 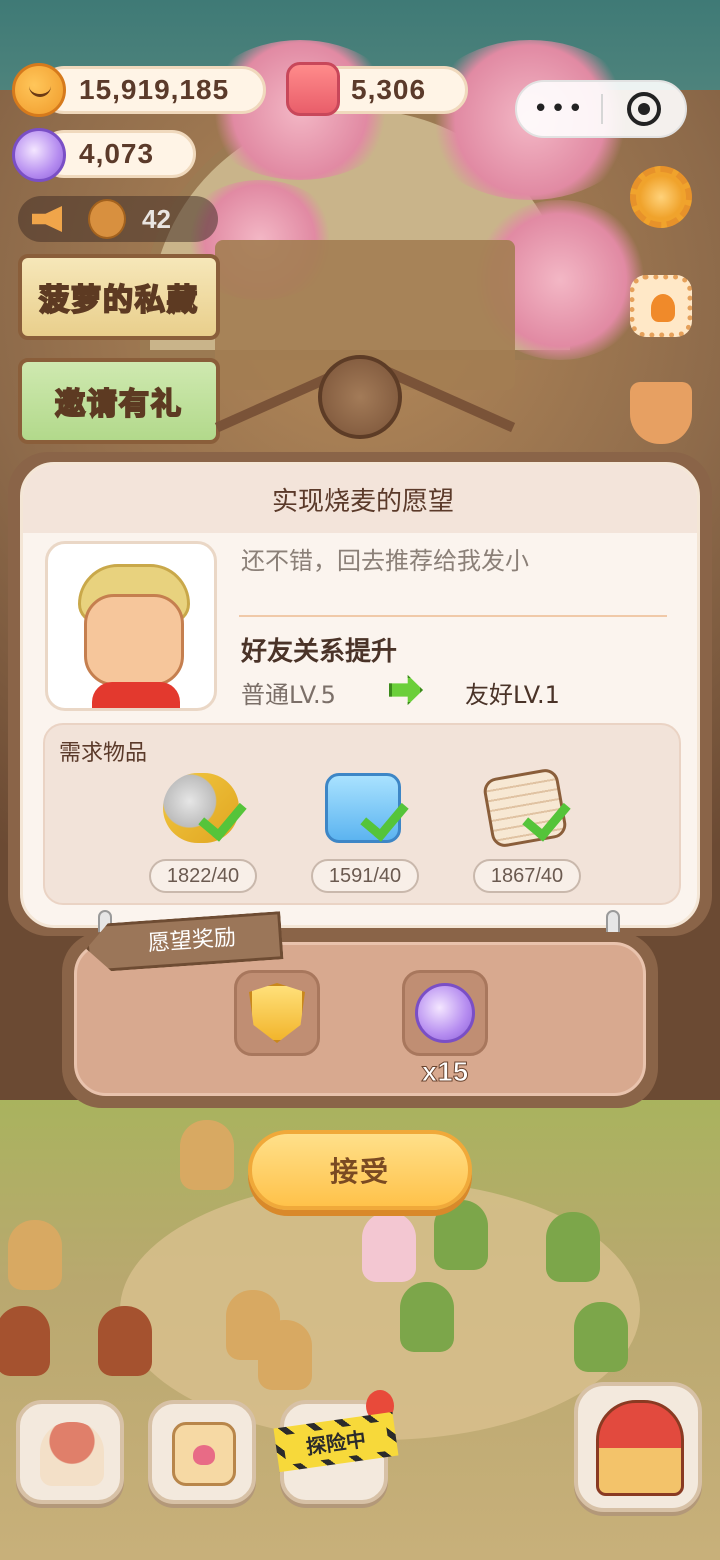 I want to click on wood-knob, so click(x=360, y=397).